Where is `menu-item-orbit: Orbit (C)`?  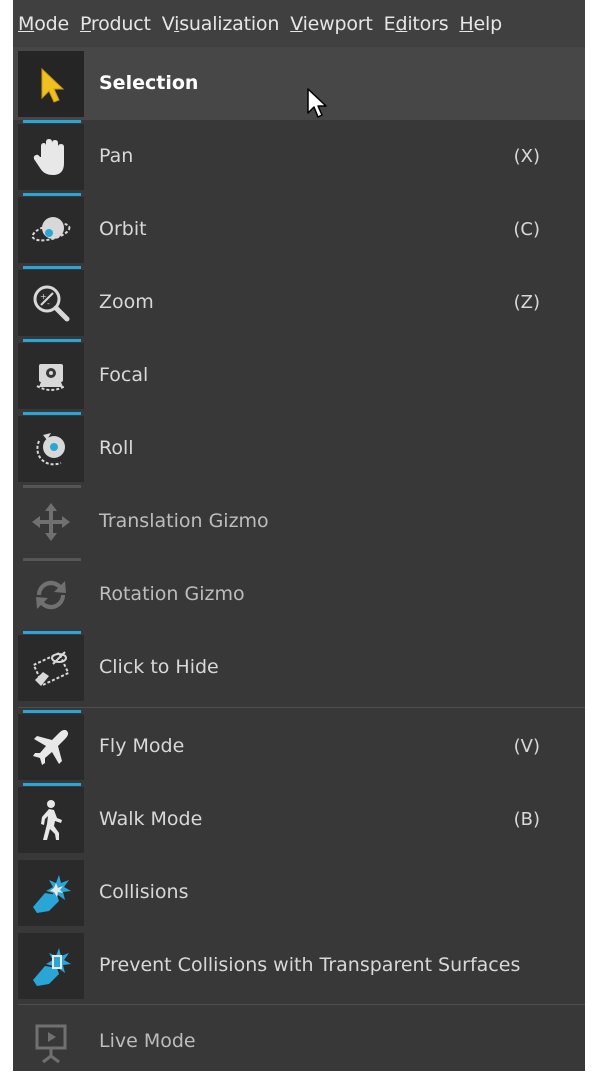
menu-item-orbit: Orbit (C) is located at coordinates (299, 229).